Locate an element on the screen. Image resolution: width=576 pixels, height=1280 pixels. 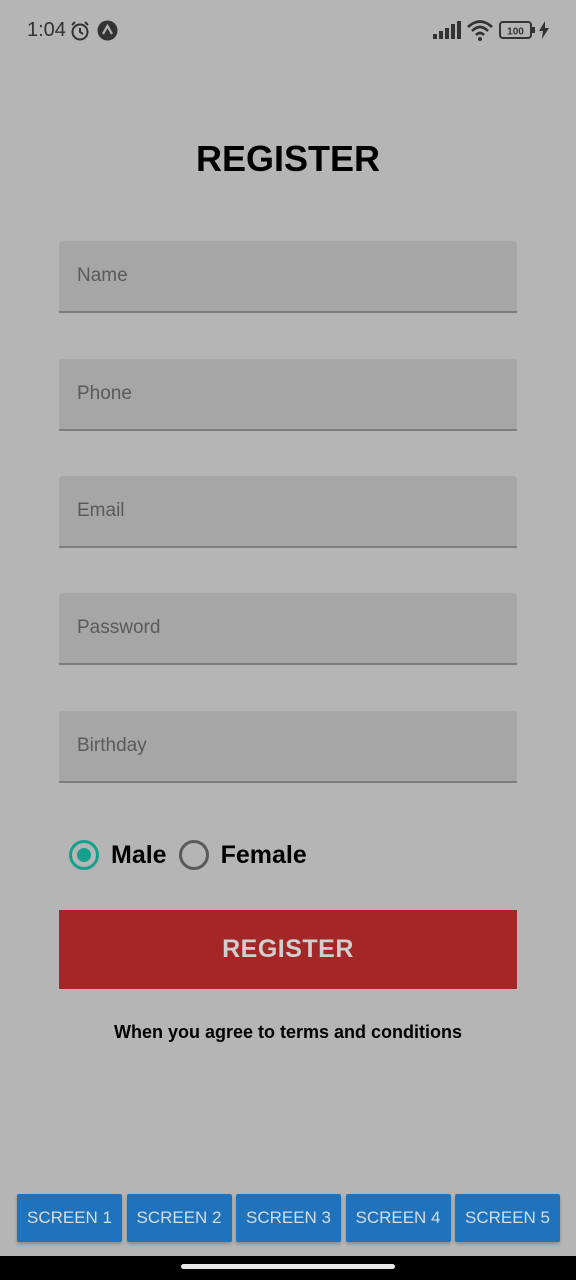
birthday-field-container is located at coordinates (288, 747).